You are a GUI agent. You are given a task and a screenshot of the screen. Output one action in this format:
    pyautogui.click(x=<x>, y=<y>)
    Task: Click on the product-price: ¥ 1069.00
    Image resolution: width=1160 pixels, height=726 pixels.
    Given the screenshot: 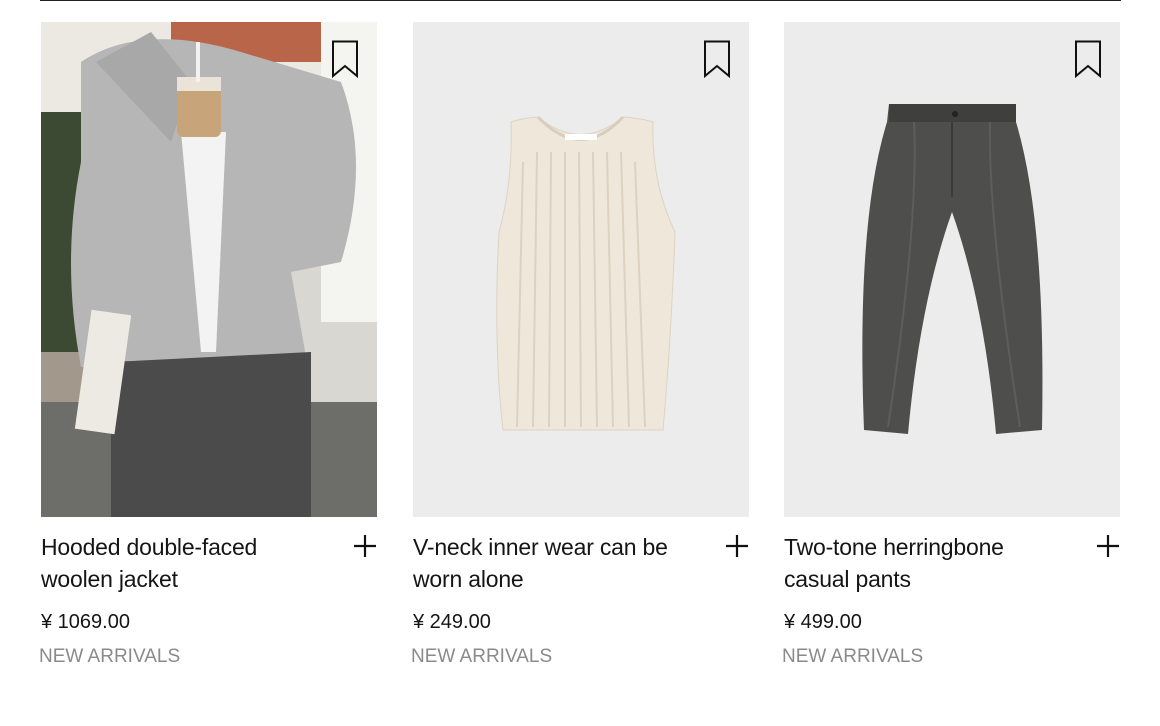 What is the action you would take?
    pyautogui.click(x=85, y=622)
    